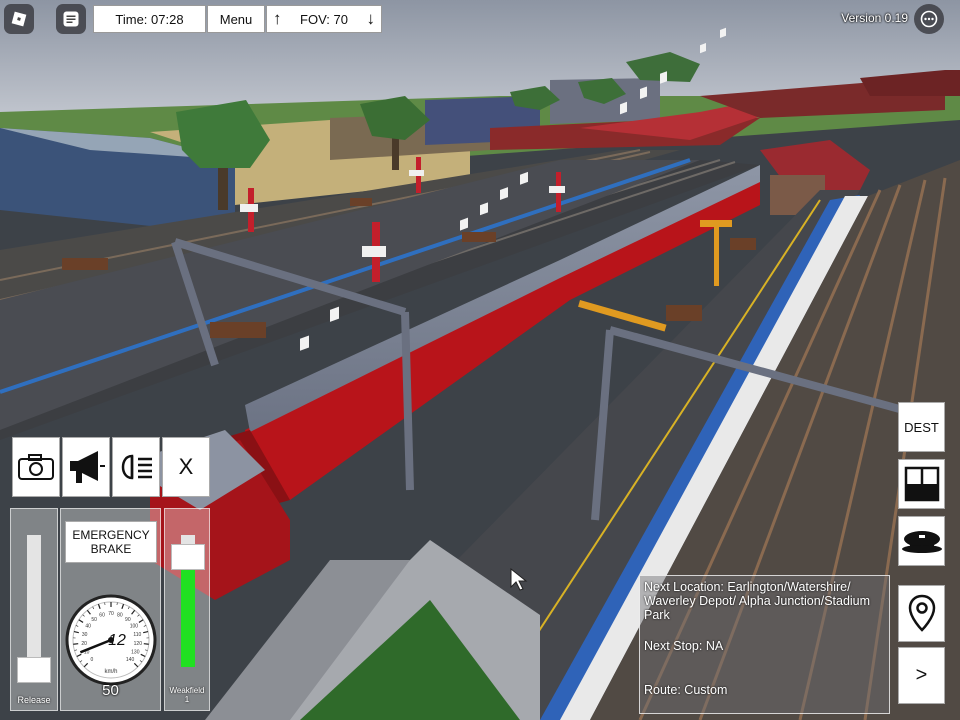 The width and height of the screenshot is (960, 720). Describe the element at coordinates (111, 542) in the screenshot. I see `emergency-brake-button: EMERGENCY BRAKE` at that location.